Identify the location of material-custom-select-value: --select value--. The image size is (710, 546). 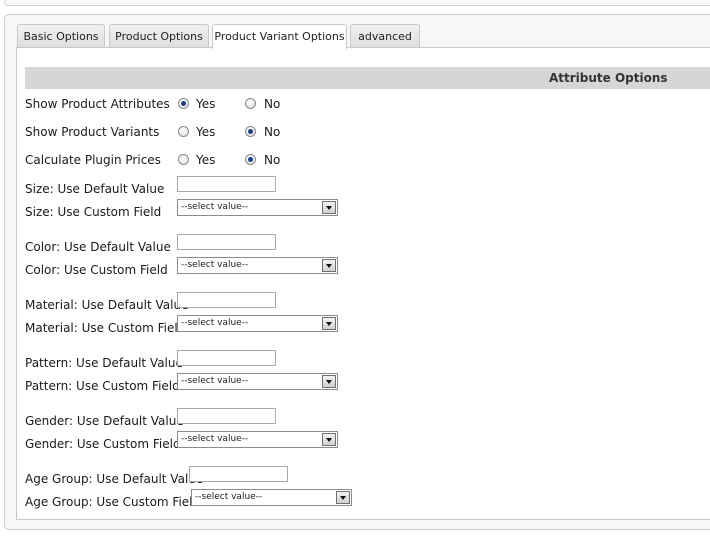
(215, 323).